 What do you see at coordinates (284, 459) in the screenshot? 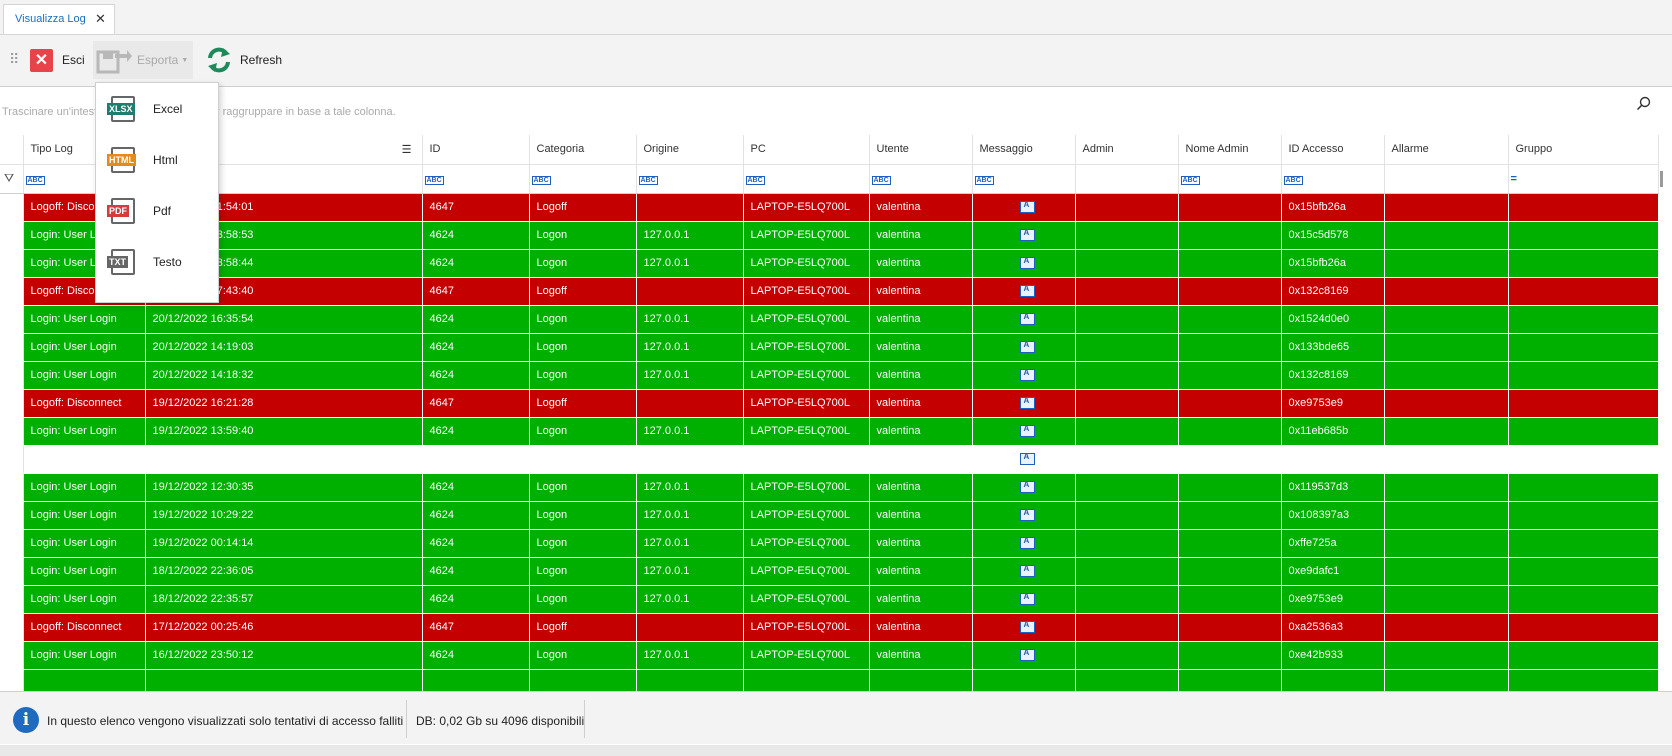
I see `cell-data: 19/12/2022 12:30:54` at bounding box center [284, 459].